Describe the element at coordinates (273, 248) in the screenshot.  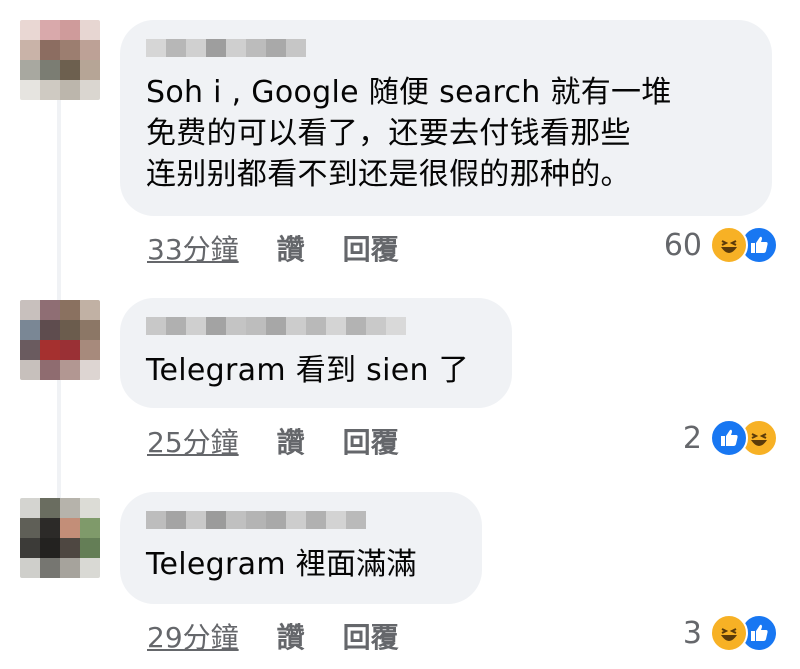
I see `comment-actions: 33分鐘 讚 回覆` at that location.